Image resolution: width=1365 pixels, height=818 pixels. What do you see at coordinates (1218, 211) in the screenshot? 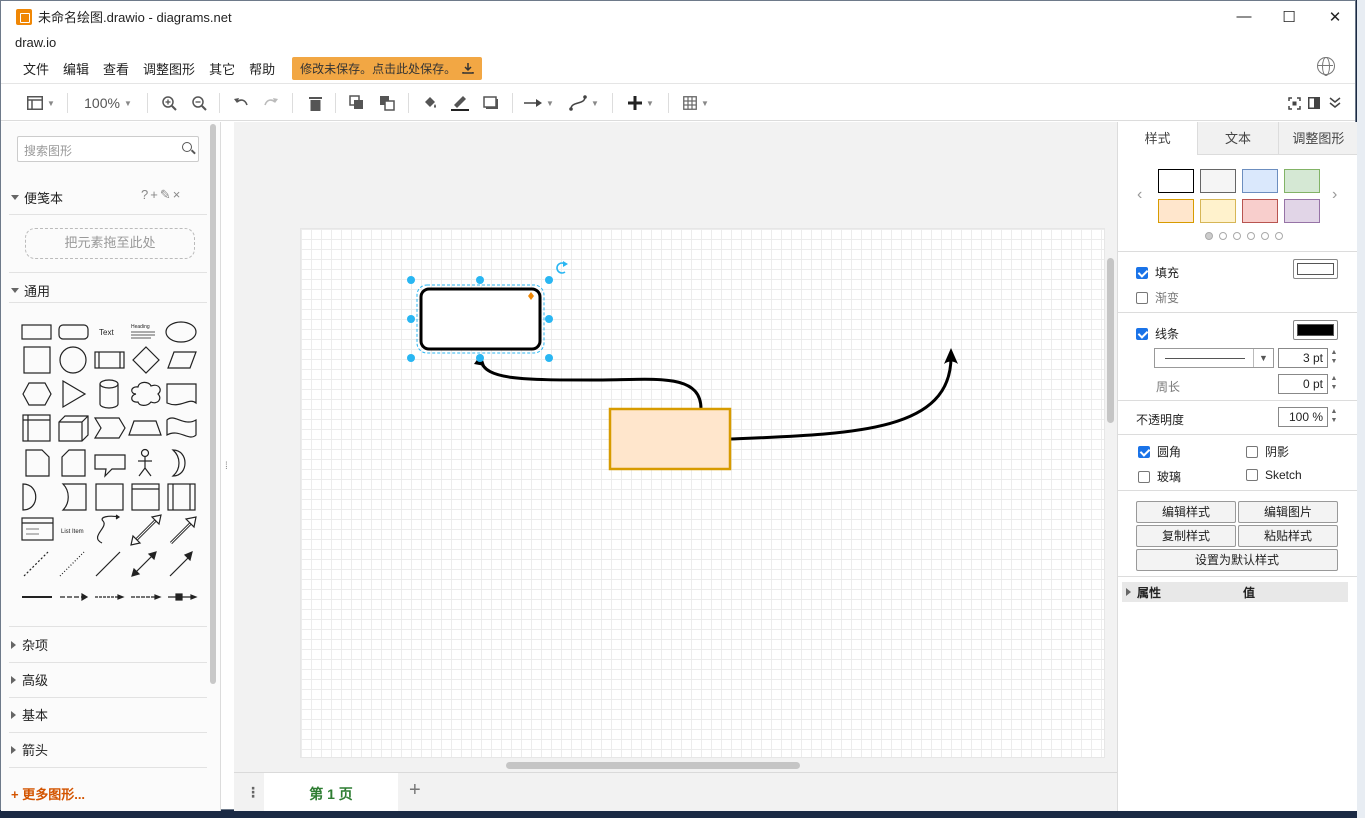
I see `style-swatch-yellow` at bounding box center [1218, 211].